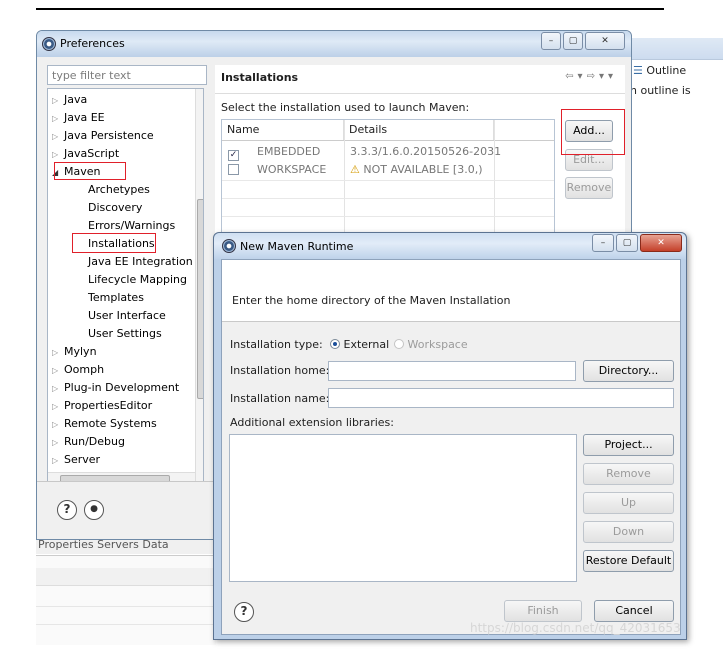 This screenshot has height=650, width=723. What do you see at coordinates (593, 132) in the screenshot?
I see `add-highlight-box` at bounding box center [593, 132].